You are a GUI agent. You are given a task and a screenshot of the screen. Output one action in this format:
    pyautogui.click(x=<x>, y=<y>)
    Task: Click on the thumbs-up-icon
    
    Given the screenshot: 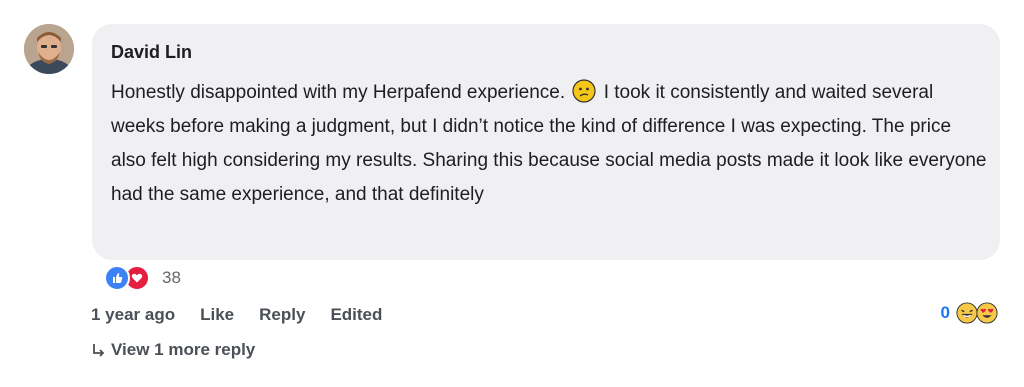 What is the action you would take?
    pyautogui.click(x=117, y=278)
    